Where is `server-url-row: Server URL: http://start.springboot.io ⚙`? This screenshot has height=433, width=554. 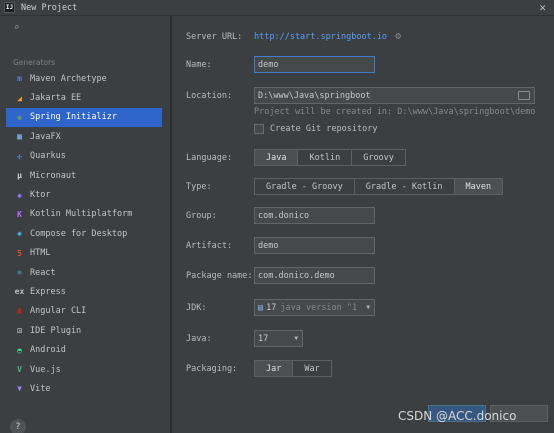
server-url-row: Server URL: http://start.springboot.io ⚙ is located at coordinates (293, 36).